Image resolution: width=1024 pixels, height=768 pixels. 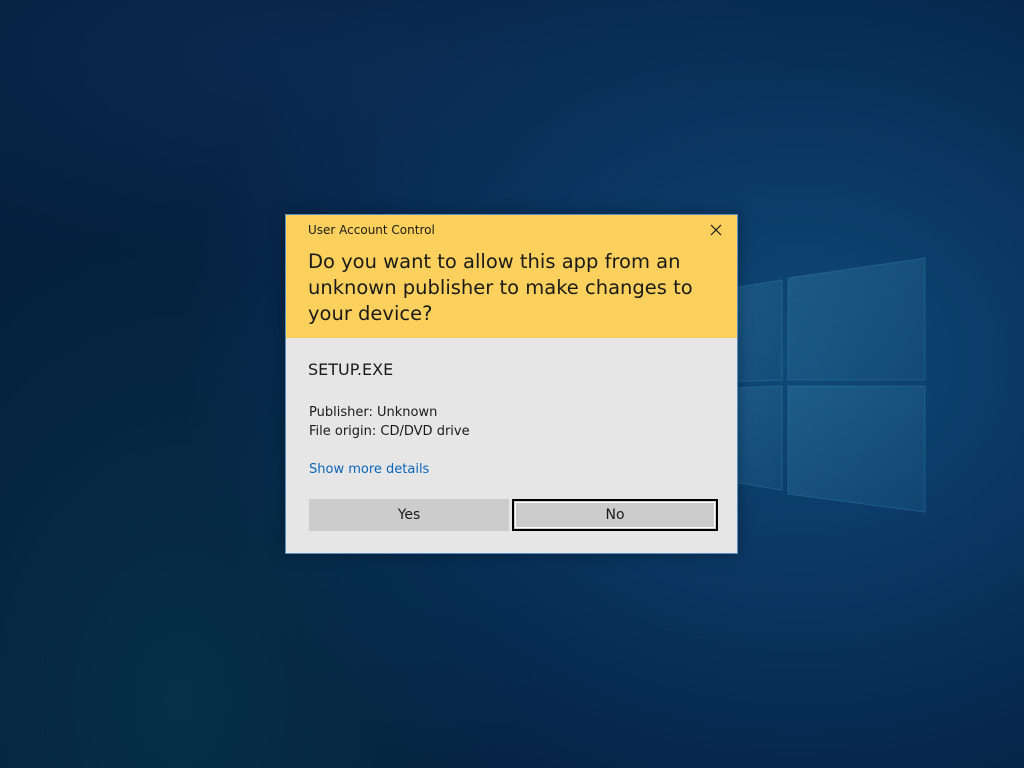 What do you see at coordinates (615, 515) in the screenshot?
I see `no-button: No` at bounding box center [615, 515].